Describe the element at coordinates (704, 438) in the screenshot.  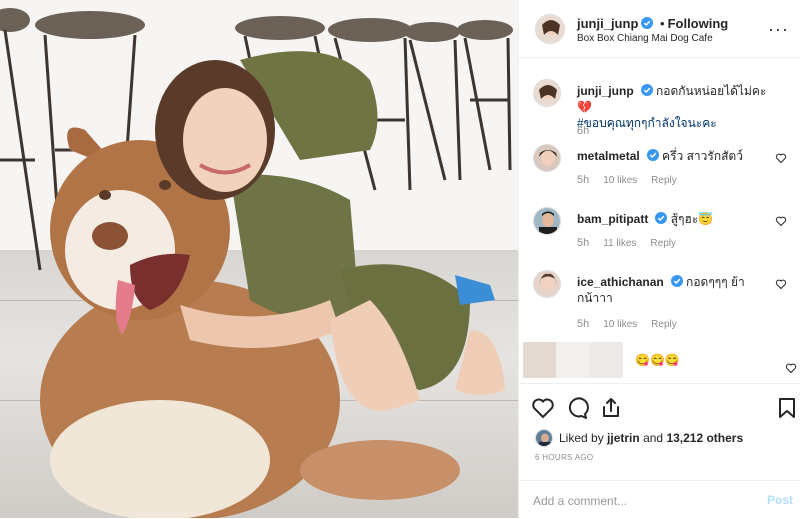
I see `likes-count: 13,212 others` at that location.